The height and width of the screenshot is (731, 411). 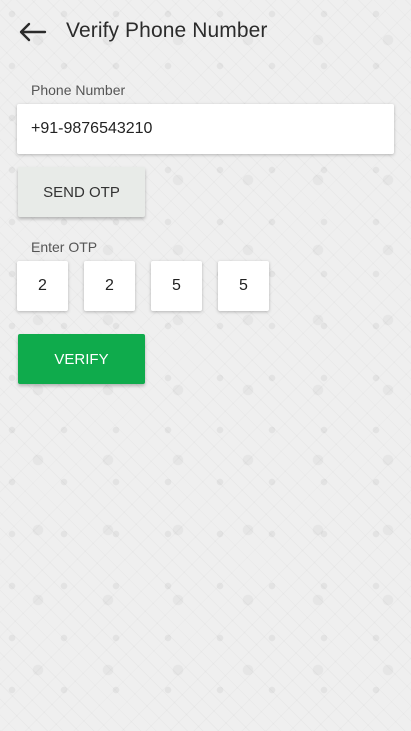 I want to click on otp-digit-1-input: 2, so click(x=42, y=286).